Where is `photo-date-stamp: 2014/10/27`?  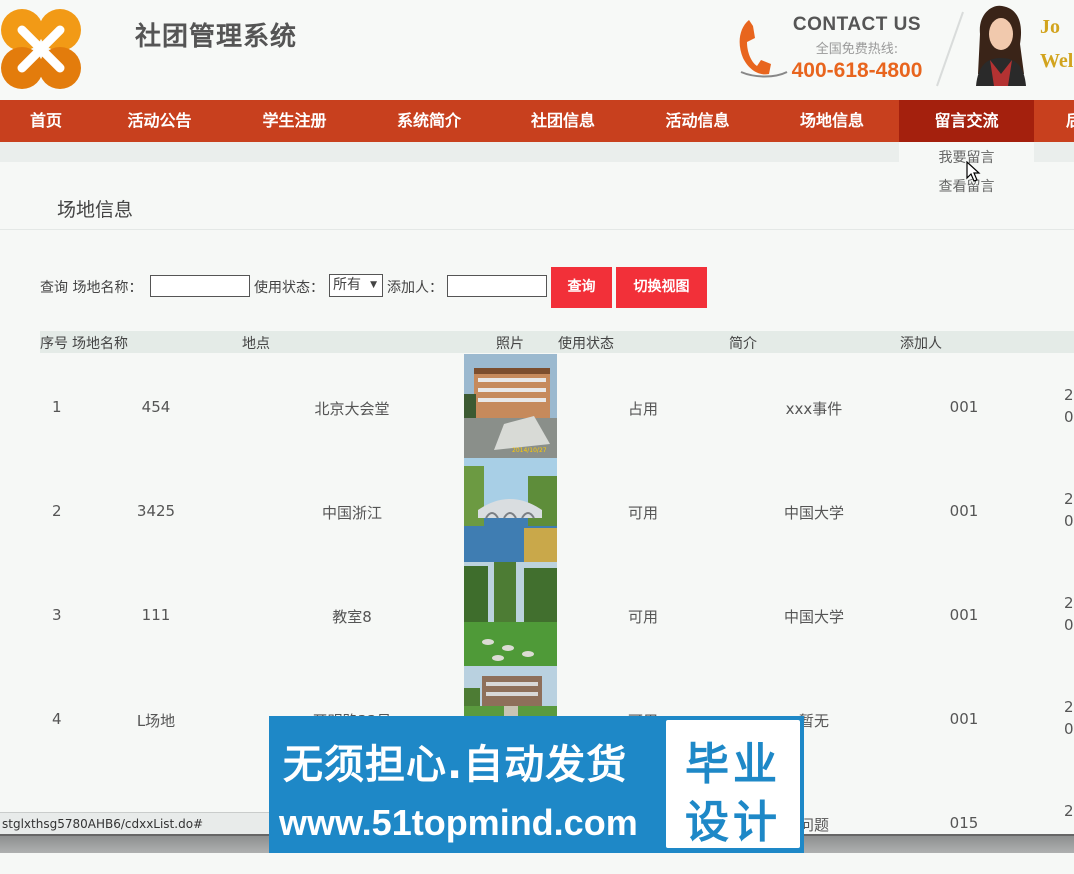 photo-date-stamp: 2014/10/27 is located at coordinates (529, 450).